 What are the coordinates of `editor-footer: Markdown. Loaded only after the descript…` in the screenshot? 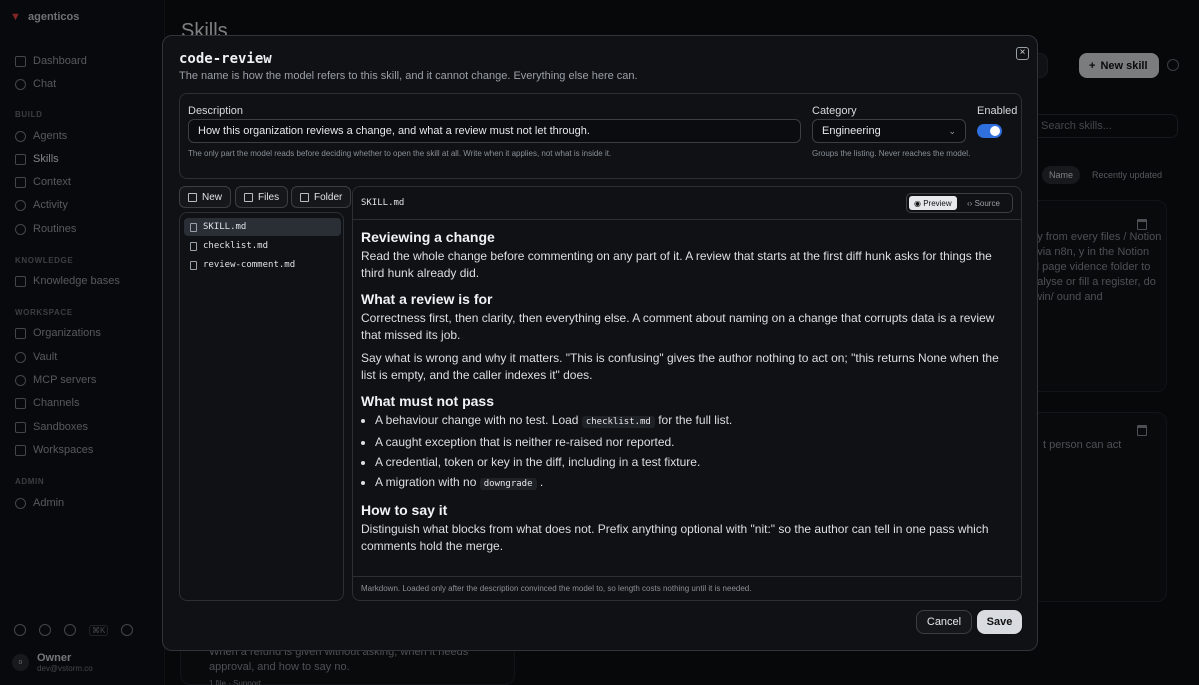 It's located at (687, 588).